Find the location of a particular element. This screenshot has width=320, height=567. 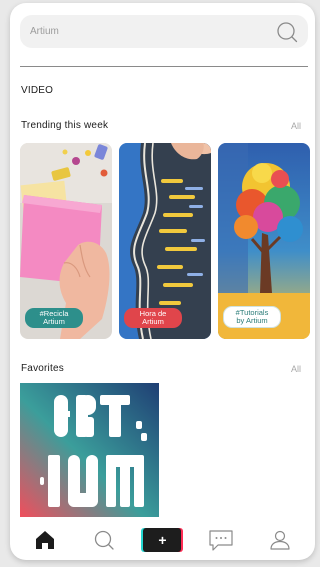

chat-icon is located at coordinates (221, 540).